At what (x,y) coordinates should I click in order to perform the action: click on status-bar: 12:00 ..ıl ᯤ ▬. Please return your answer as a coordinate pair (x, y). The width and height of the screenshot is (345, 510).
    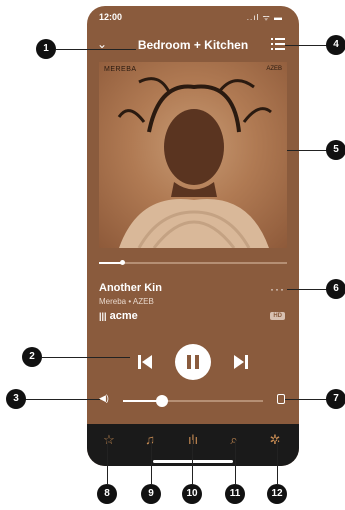
    Looking at the image, I should click on (193, 18).